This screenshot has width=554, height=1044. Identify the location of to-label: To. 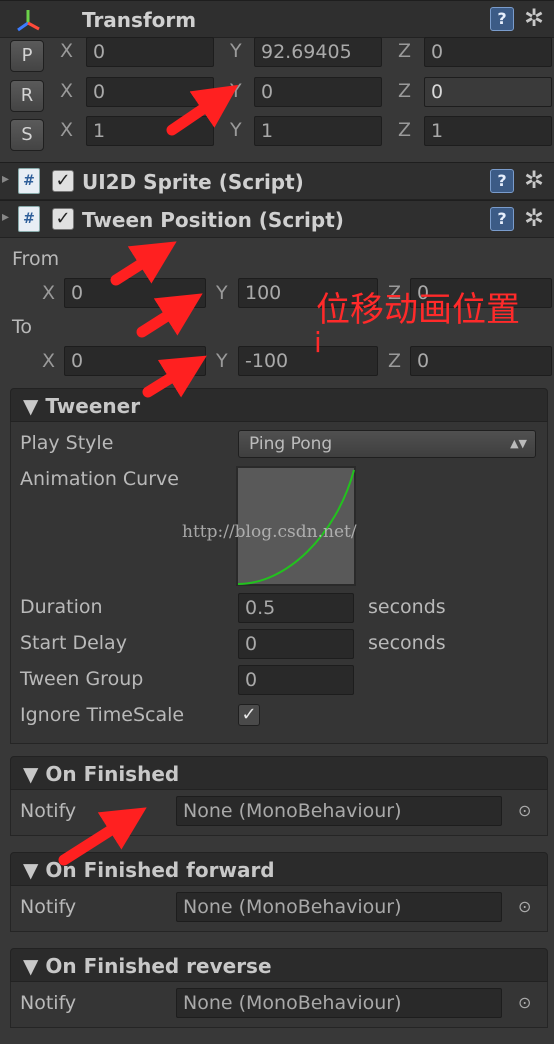
(22, 327).